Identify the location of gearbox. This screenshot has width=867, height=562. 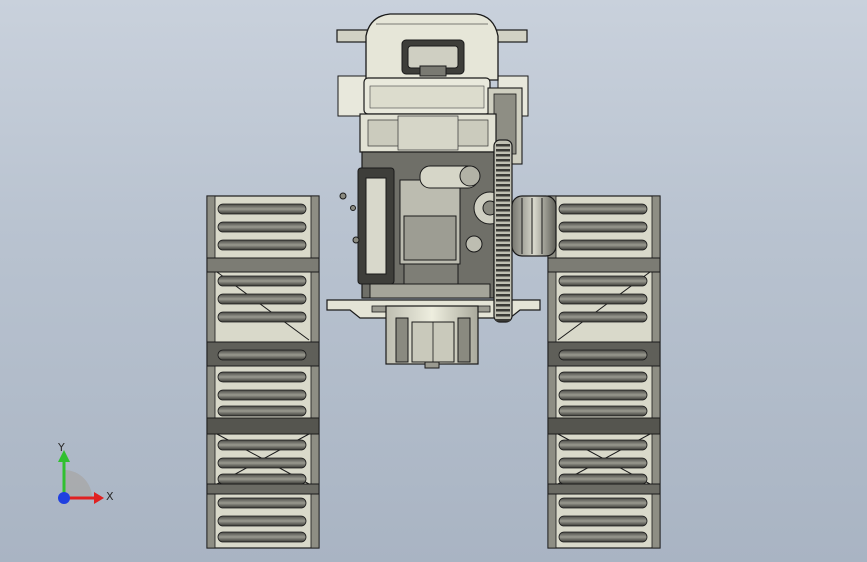
(432, 337).